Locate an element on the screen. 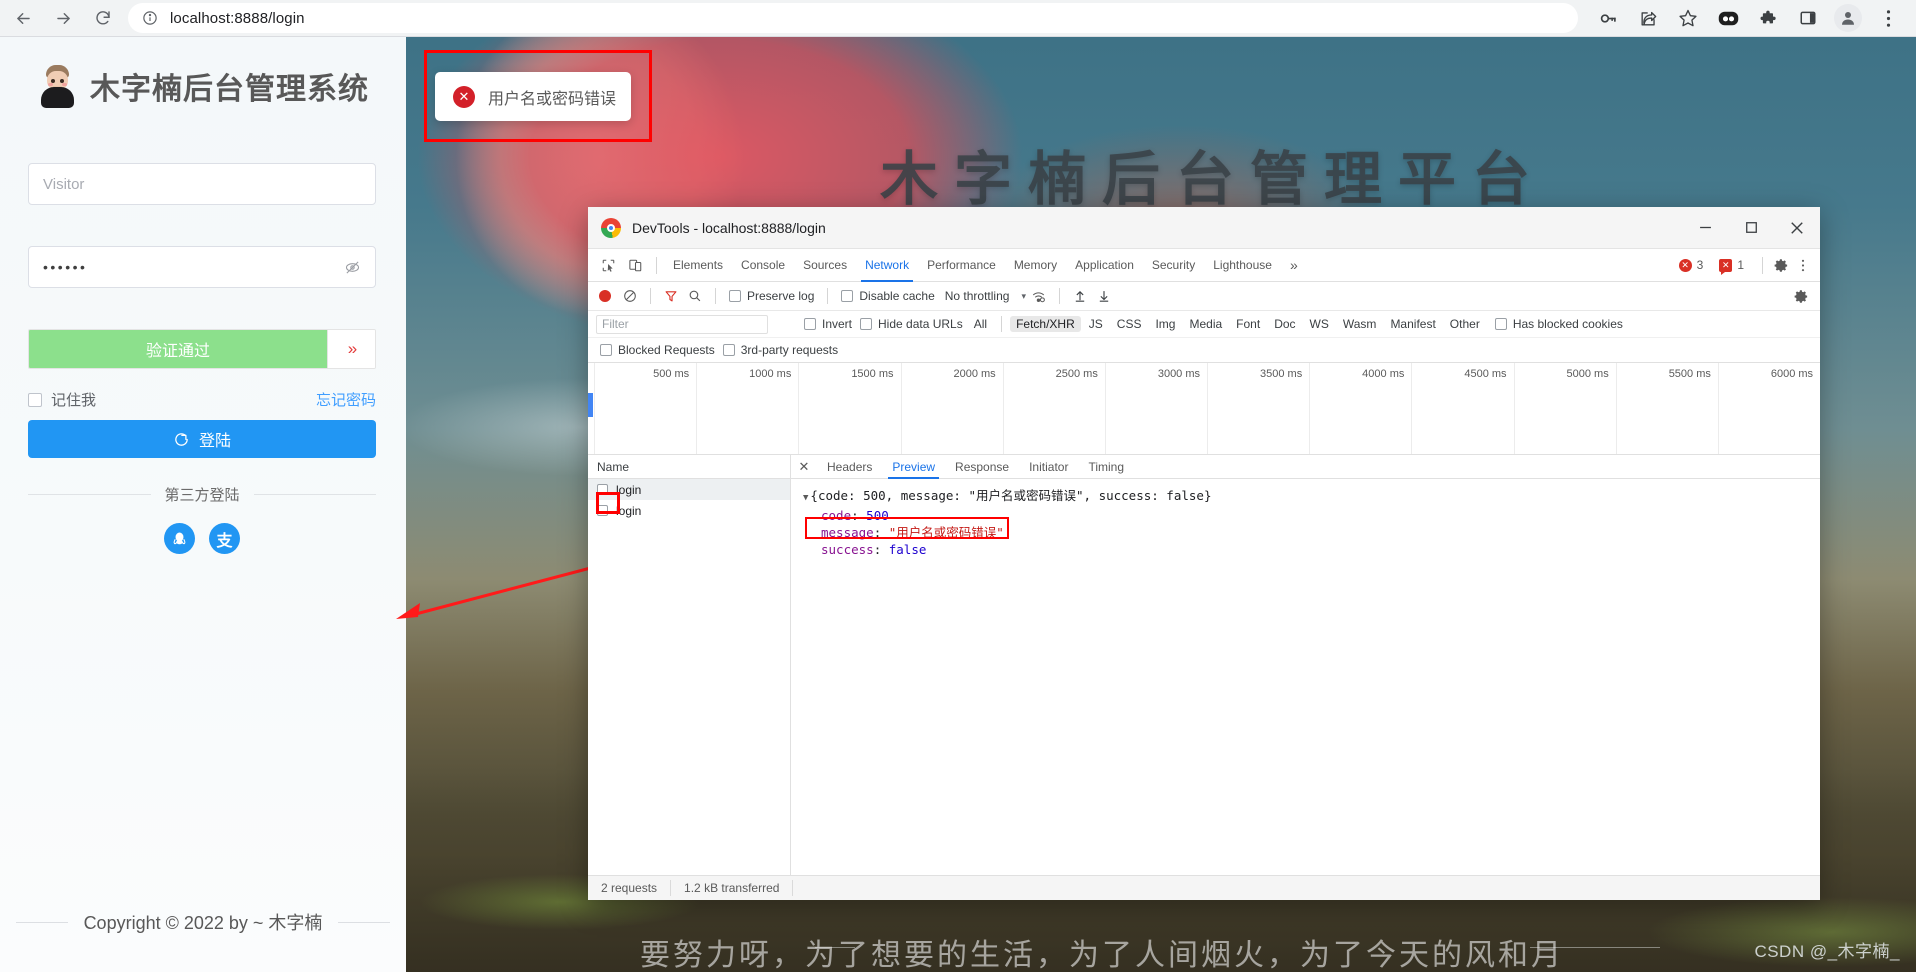 The width and height of the screenshot is (1916, 972). captcha-slider-handle: » is located at coordinates (351, 349).